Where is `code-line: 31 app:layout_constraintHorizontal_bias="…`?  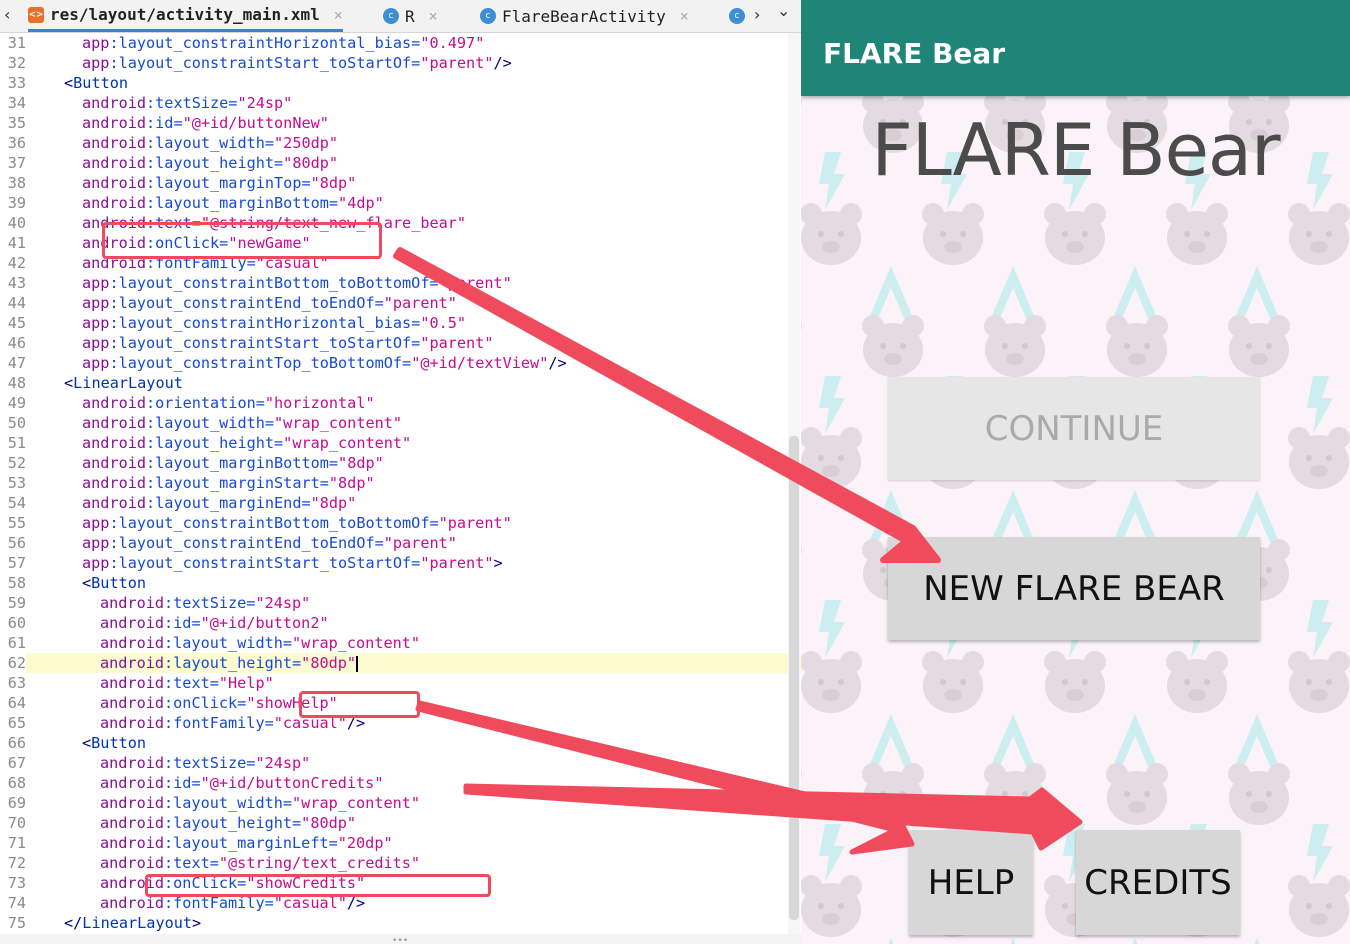 code-line: 31 app:layout_constraintHorizontal_bias="… is located at coordinates (400, 43).